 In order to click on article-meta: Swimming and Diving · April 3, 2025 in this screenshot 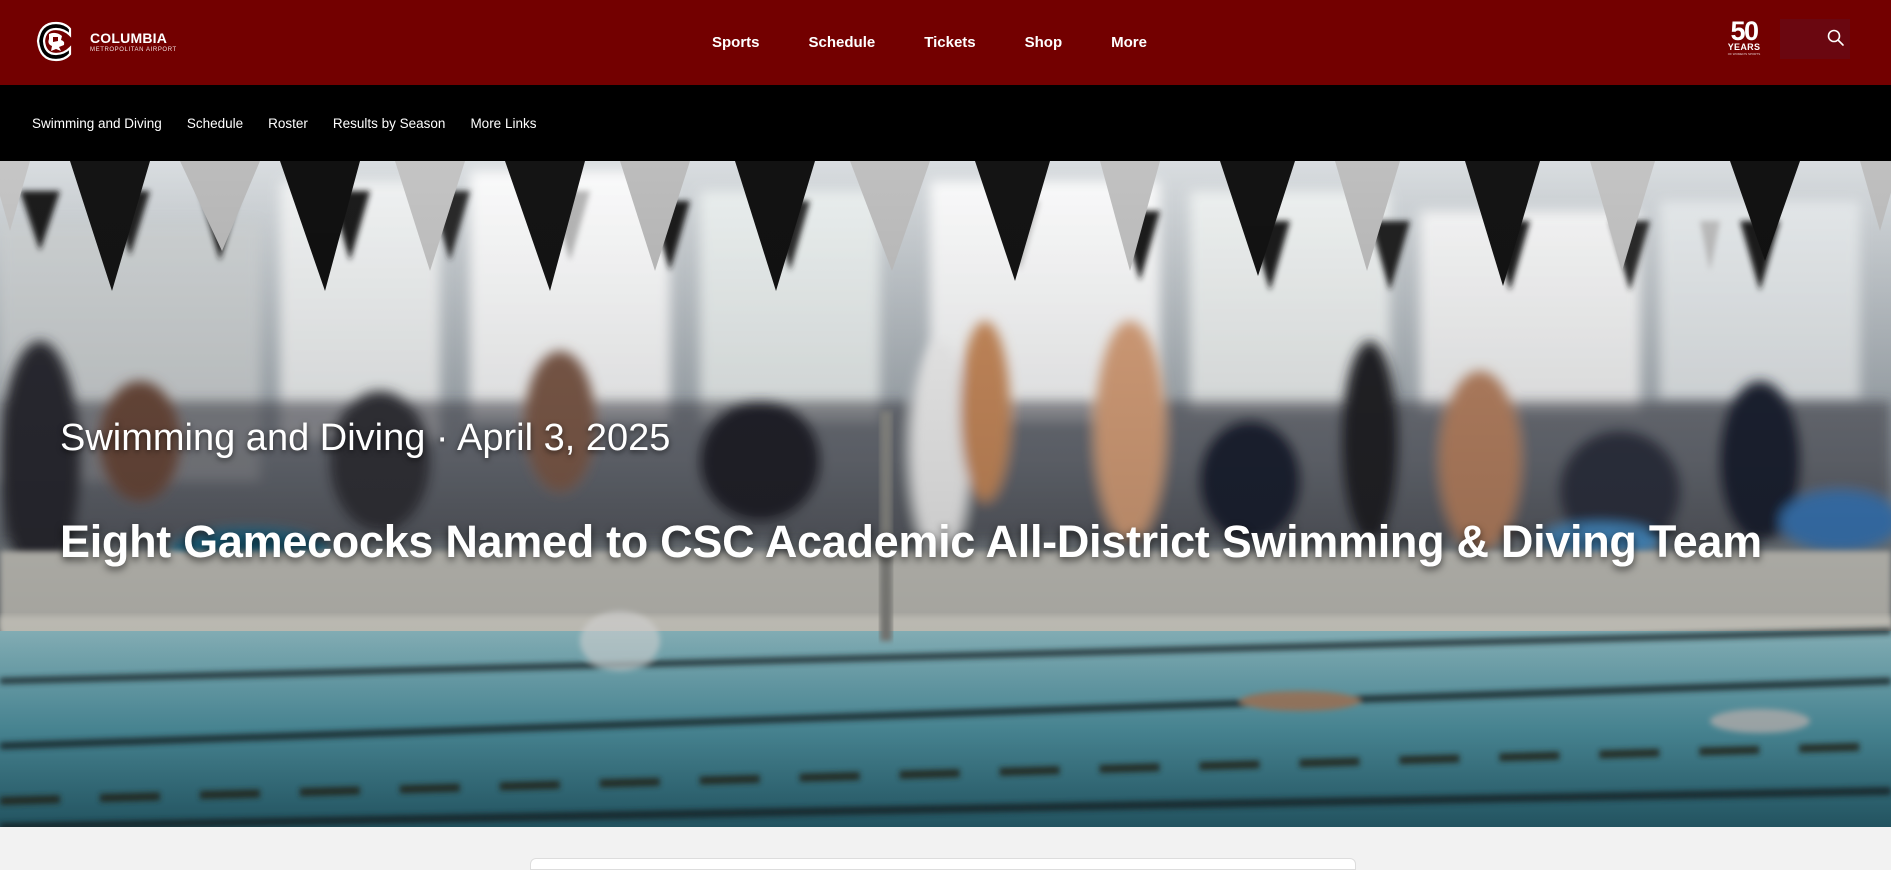, I will do `click(365, 438)`.